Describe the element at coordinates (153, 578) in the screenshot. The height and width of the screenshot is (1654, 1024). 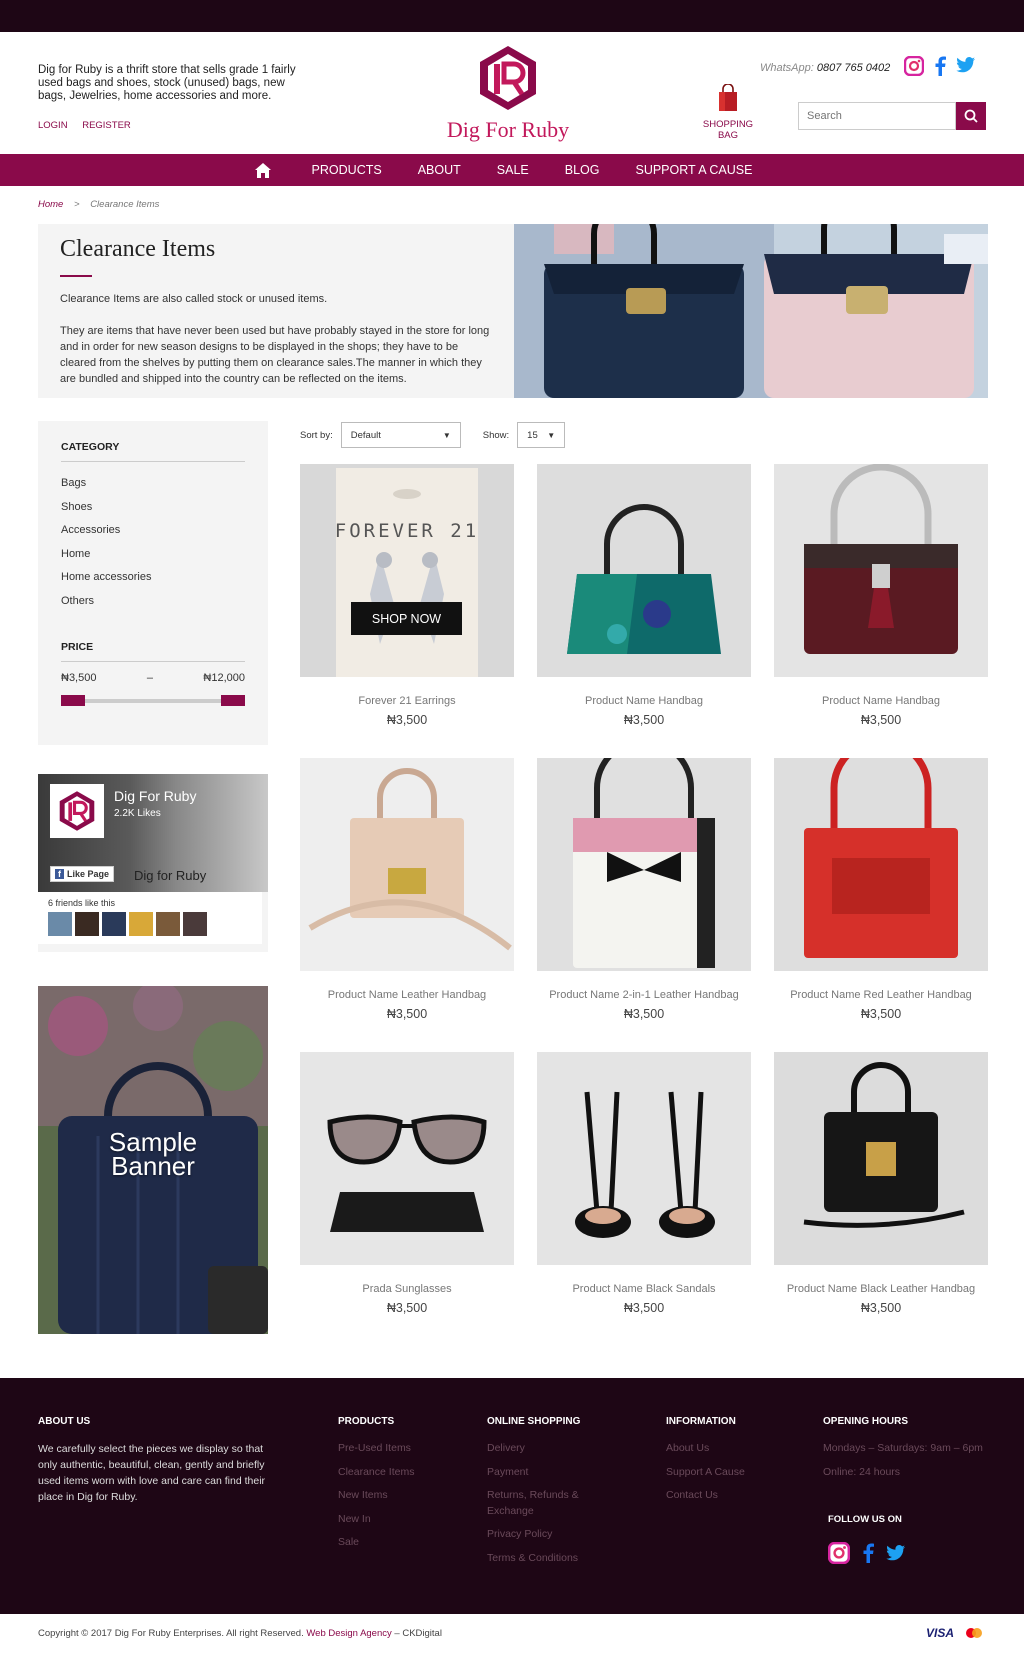
I see `category-home-accessories: Home accessories` at that location.